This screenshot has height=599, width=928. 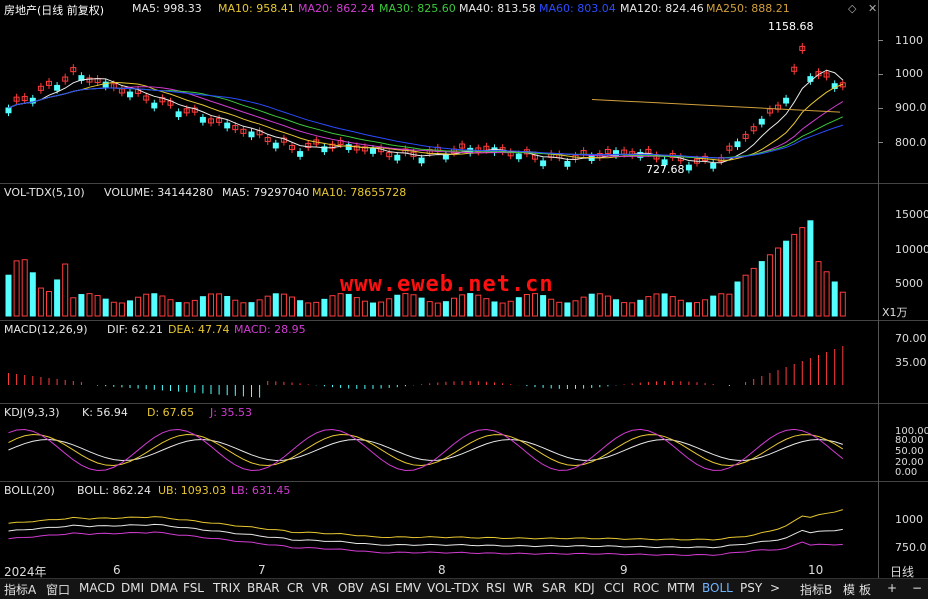 What do you see at coordinates (909, 40) in the screenshot?
I see `price-axis-1100: 1100` at bounding box center [909, 40].